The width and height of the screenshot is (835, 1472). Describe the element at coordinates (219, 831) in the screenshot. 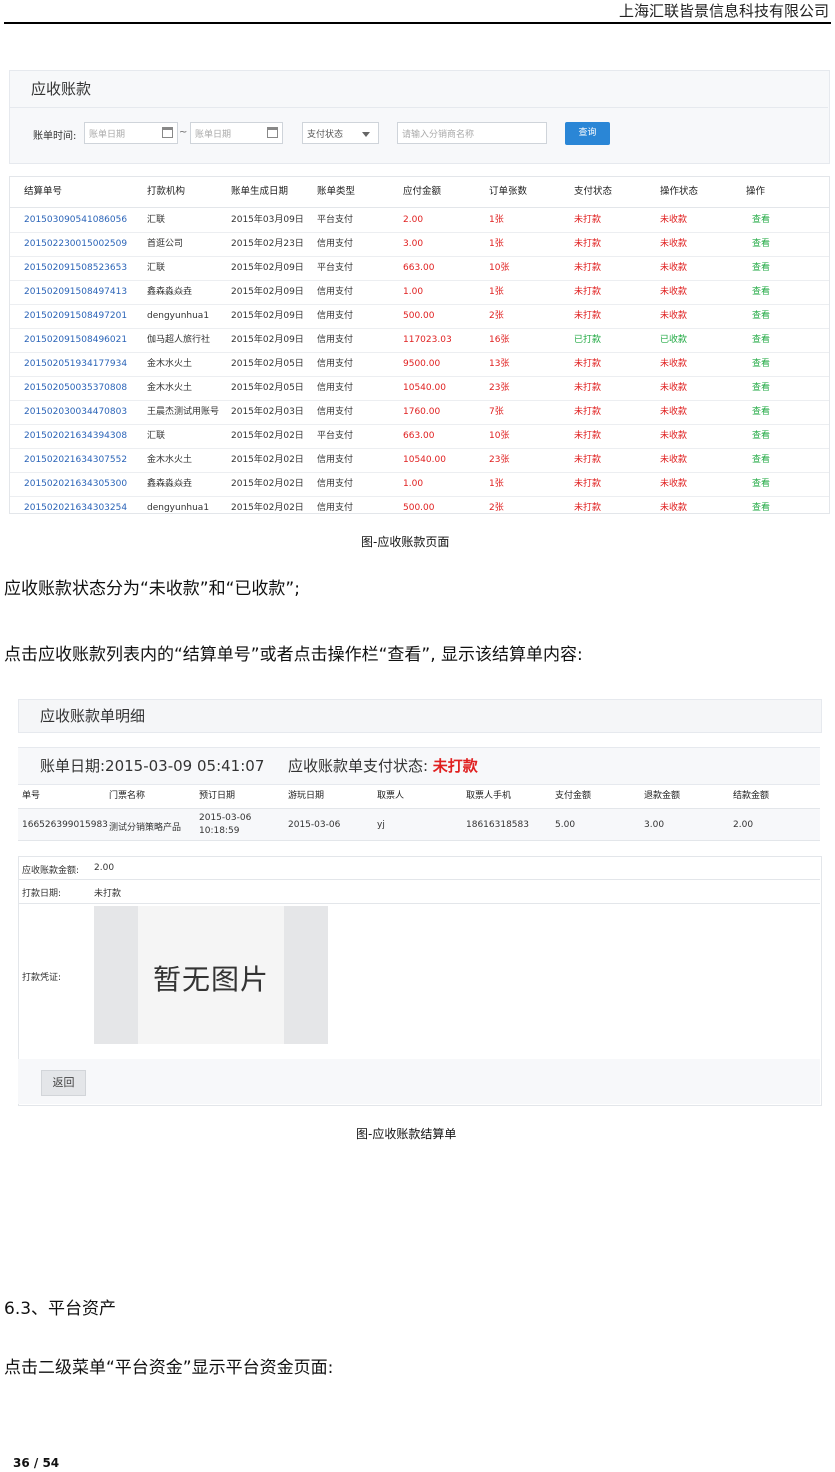

I see `cell-book-time: 10:18:59` at that location.